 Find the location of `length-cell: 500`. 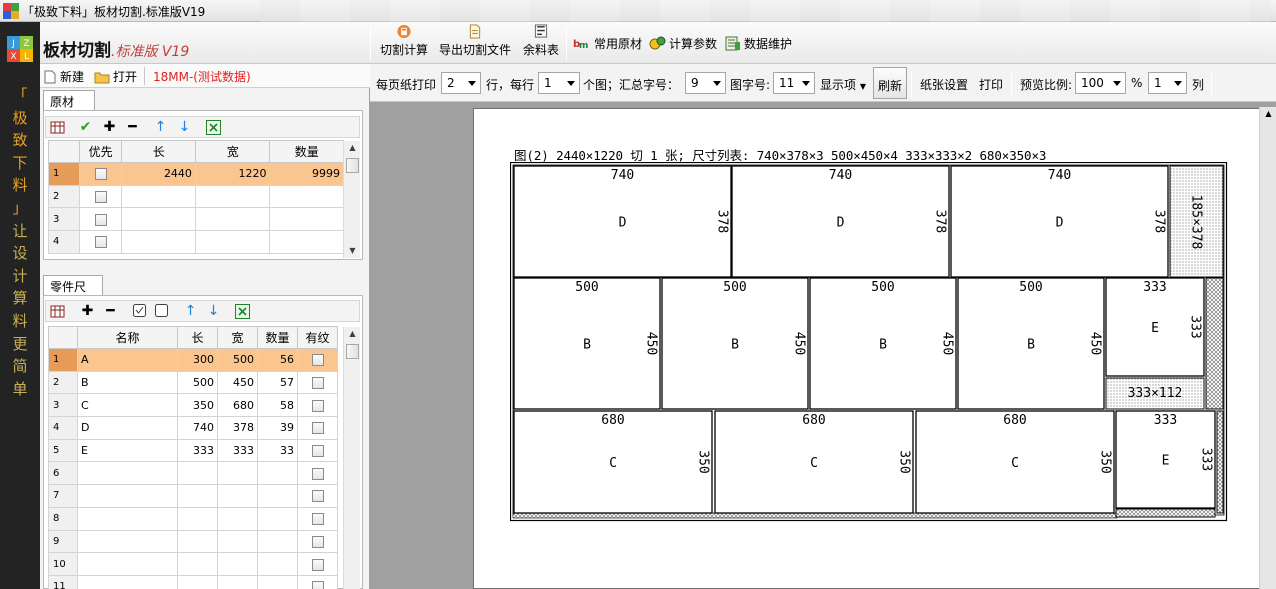

length-cell: 500 is located at coordinates (197, 382).